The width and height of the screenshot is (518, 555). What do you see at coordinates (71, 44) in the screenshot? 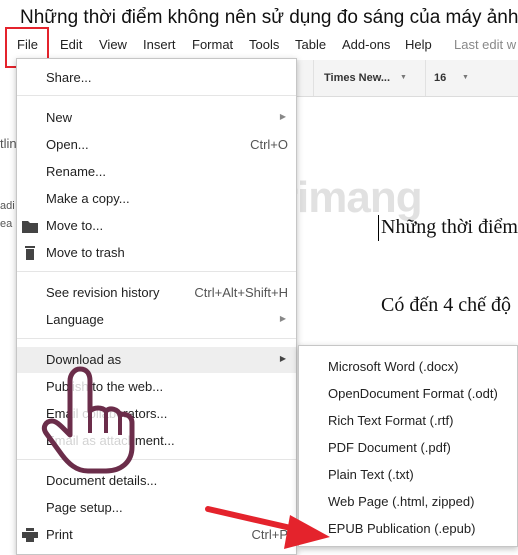
I see `menu-edit: Edit` at bounding box center [71, 44].